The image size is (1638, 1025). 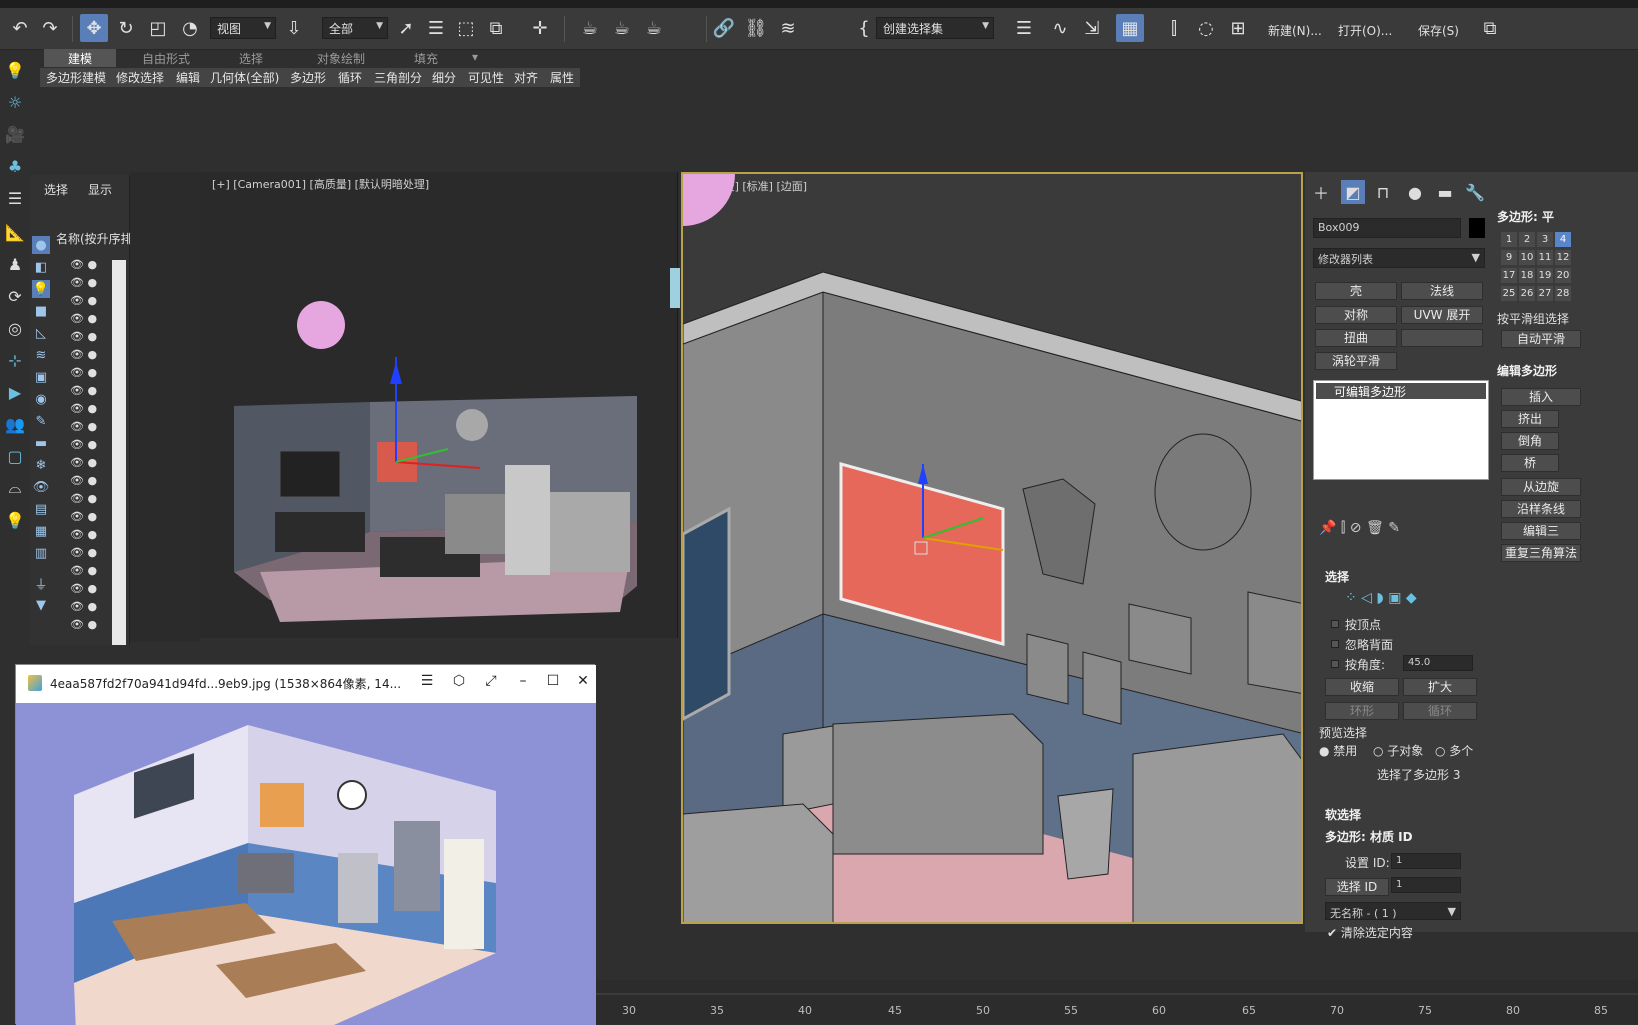 What do you see at coordinates (94, 28) in the screenshot?
I see `move-icon: ✥` at bounding box center [94, 28].